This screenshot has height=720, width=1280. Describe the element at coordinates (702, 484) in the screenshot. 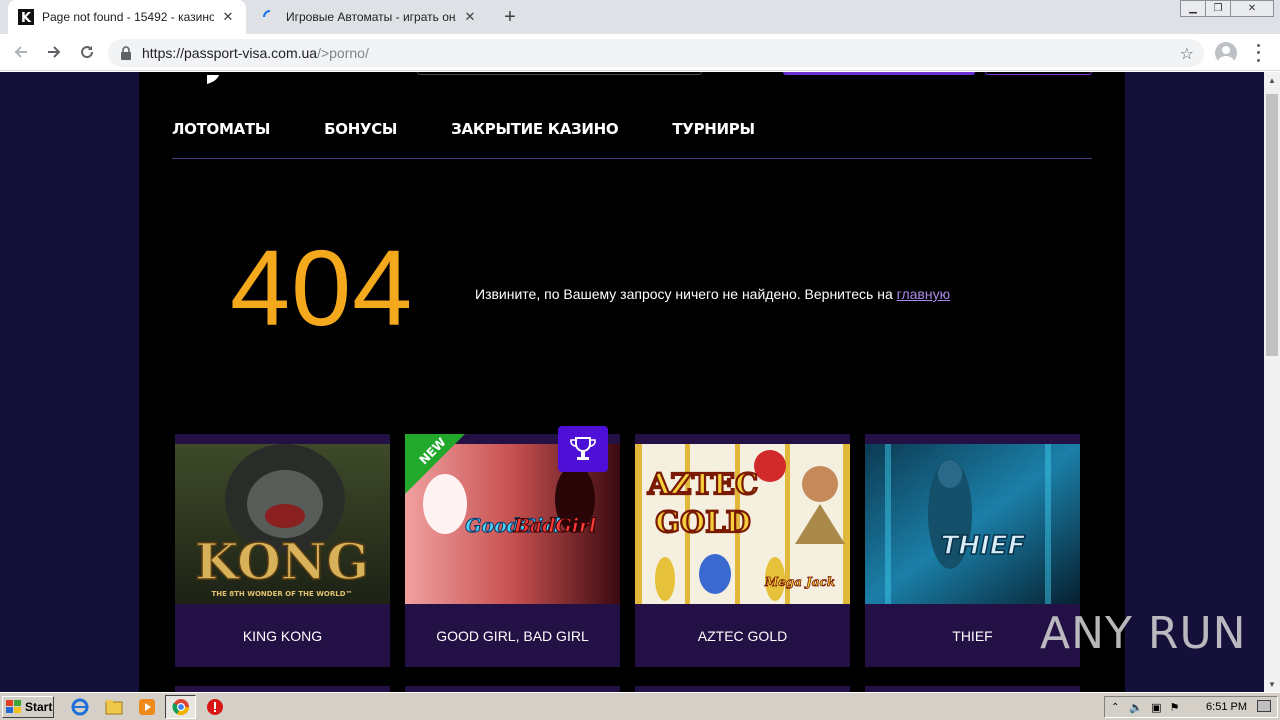

I see `svg-text: AZTEC` at that location.